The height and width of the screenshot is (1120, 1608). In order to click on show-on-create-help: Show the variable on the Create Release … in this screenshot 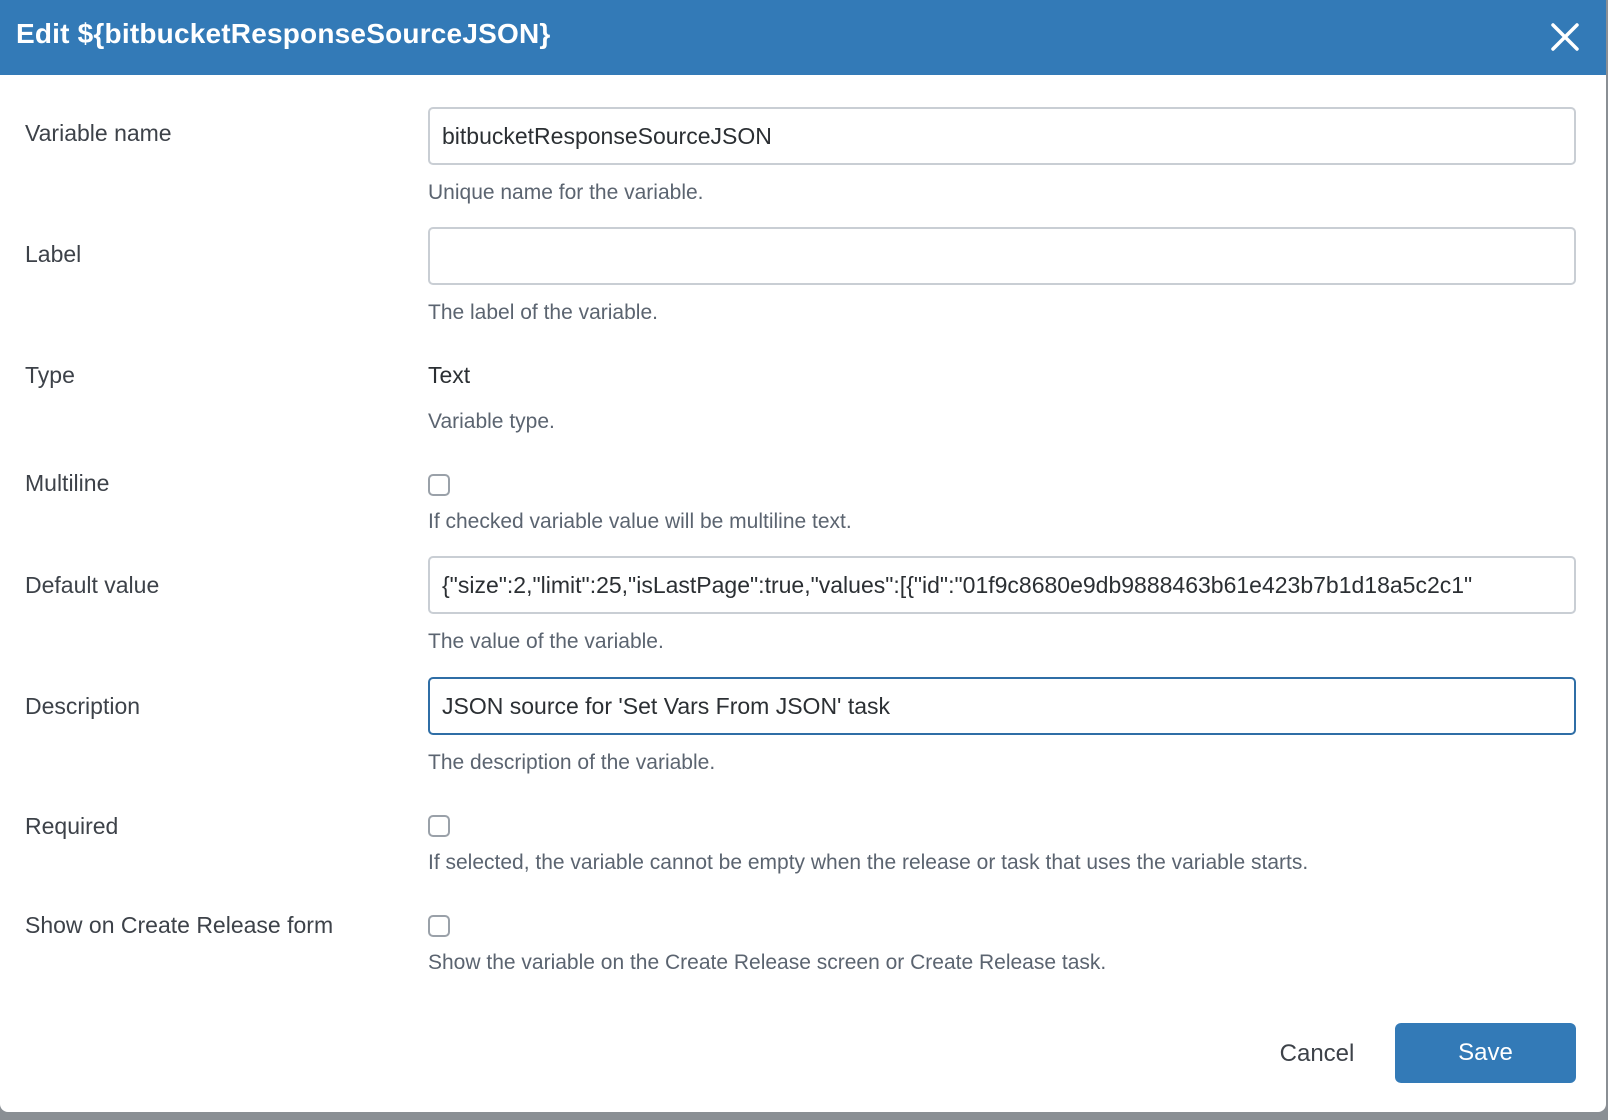, I will do `click(767, 962)`.